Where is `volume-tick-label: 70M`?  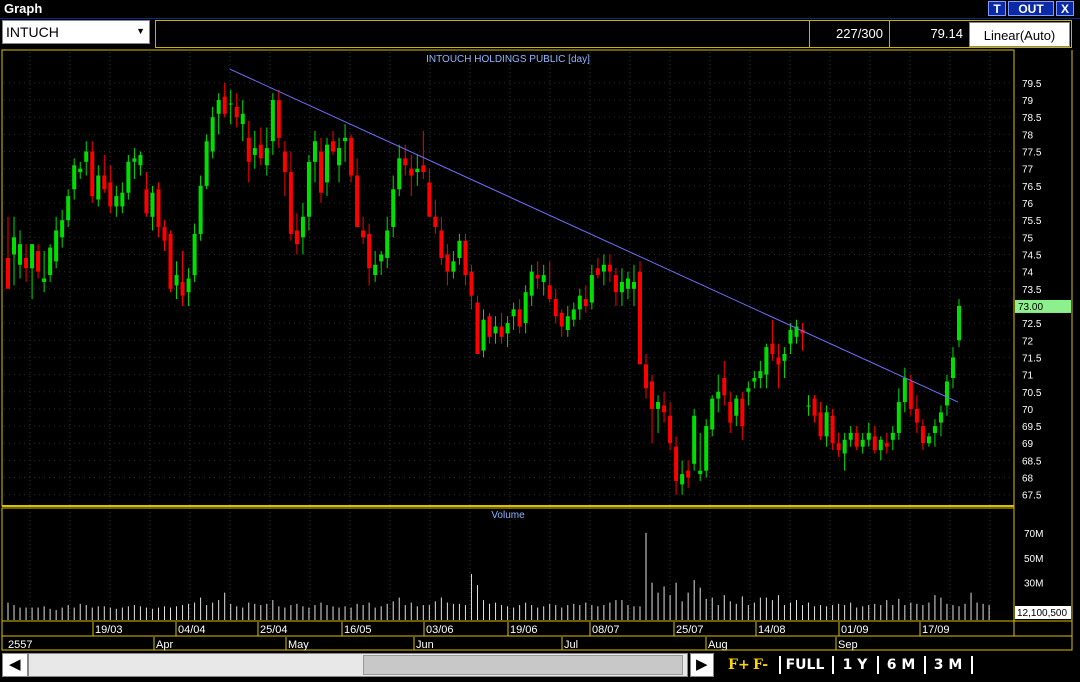 volume-tick-label: 70M is located at coordinates (1033, 534).